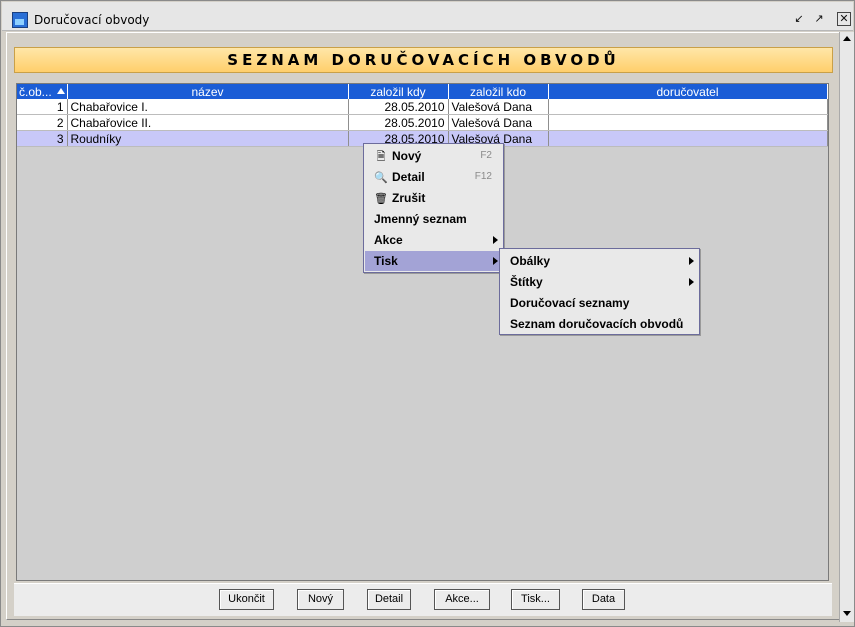 This screenshot has height=627, width=855. Describe the element at coordinates (320, 599) in the screenshot. I see `new-button: Nový` at that location.